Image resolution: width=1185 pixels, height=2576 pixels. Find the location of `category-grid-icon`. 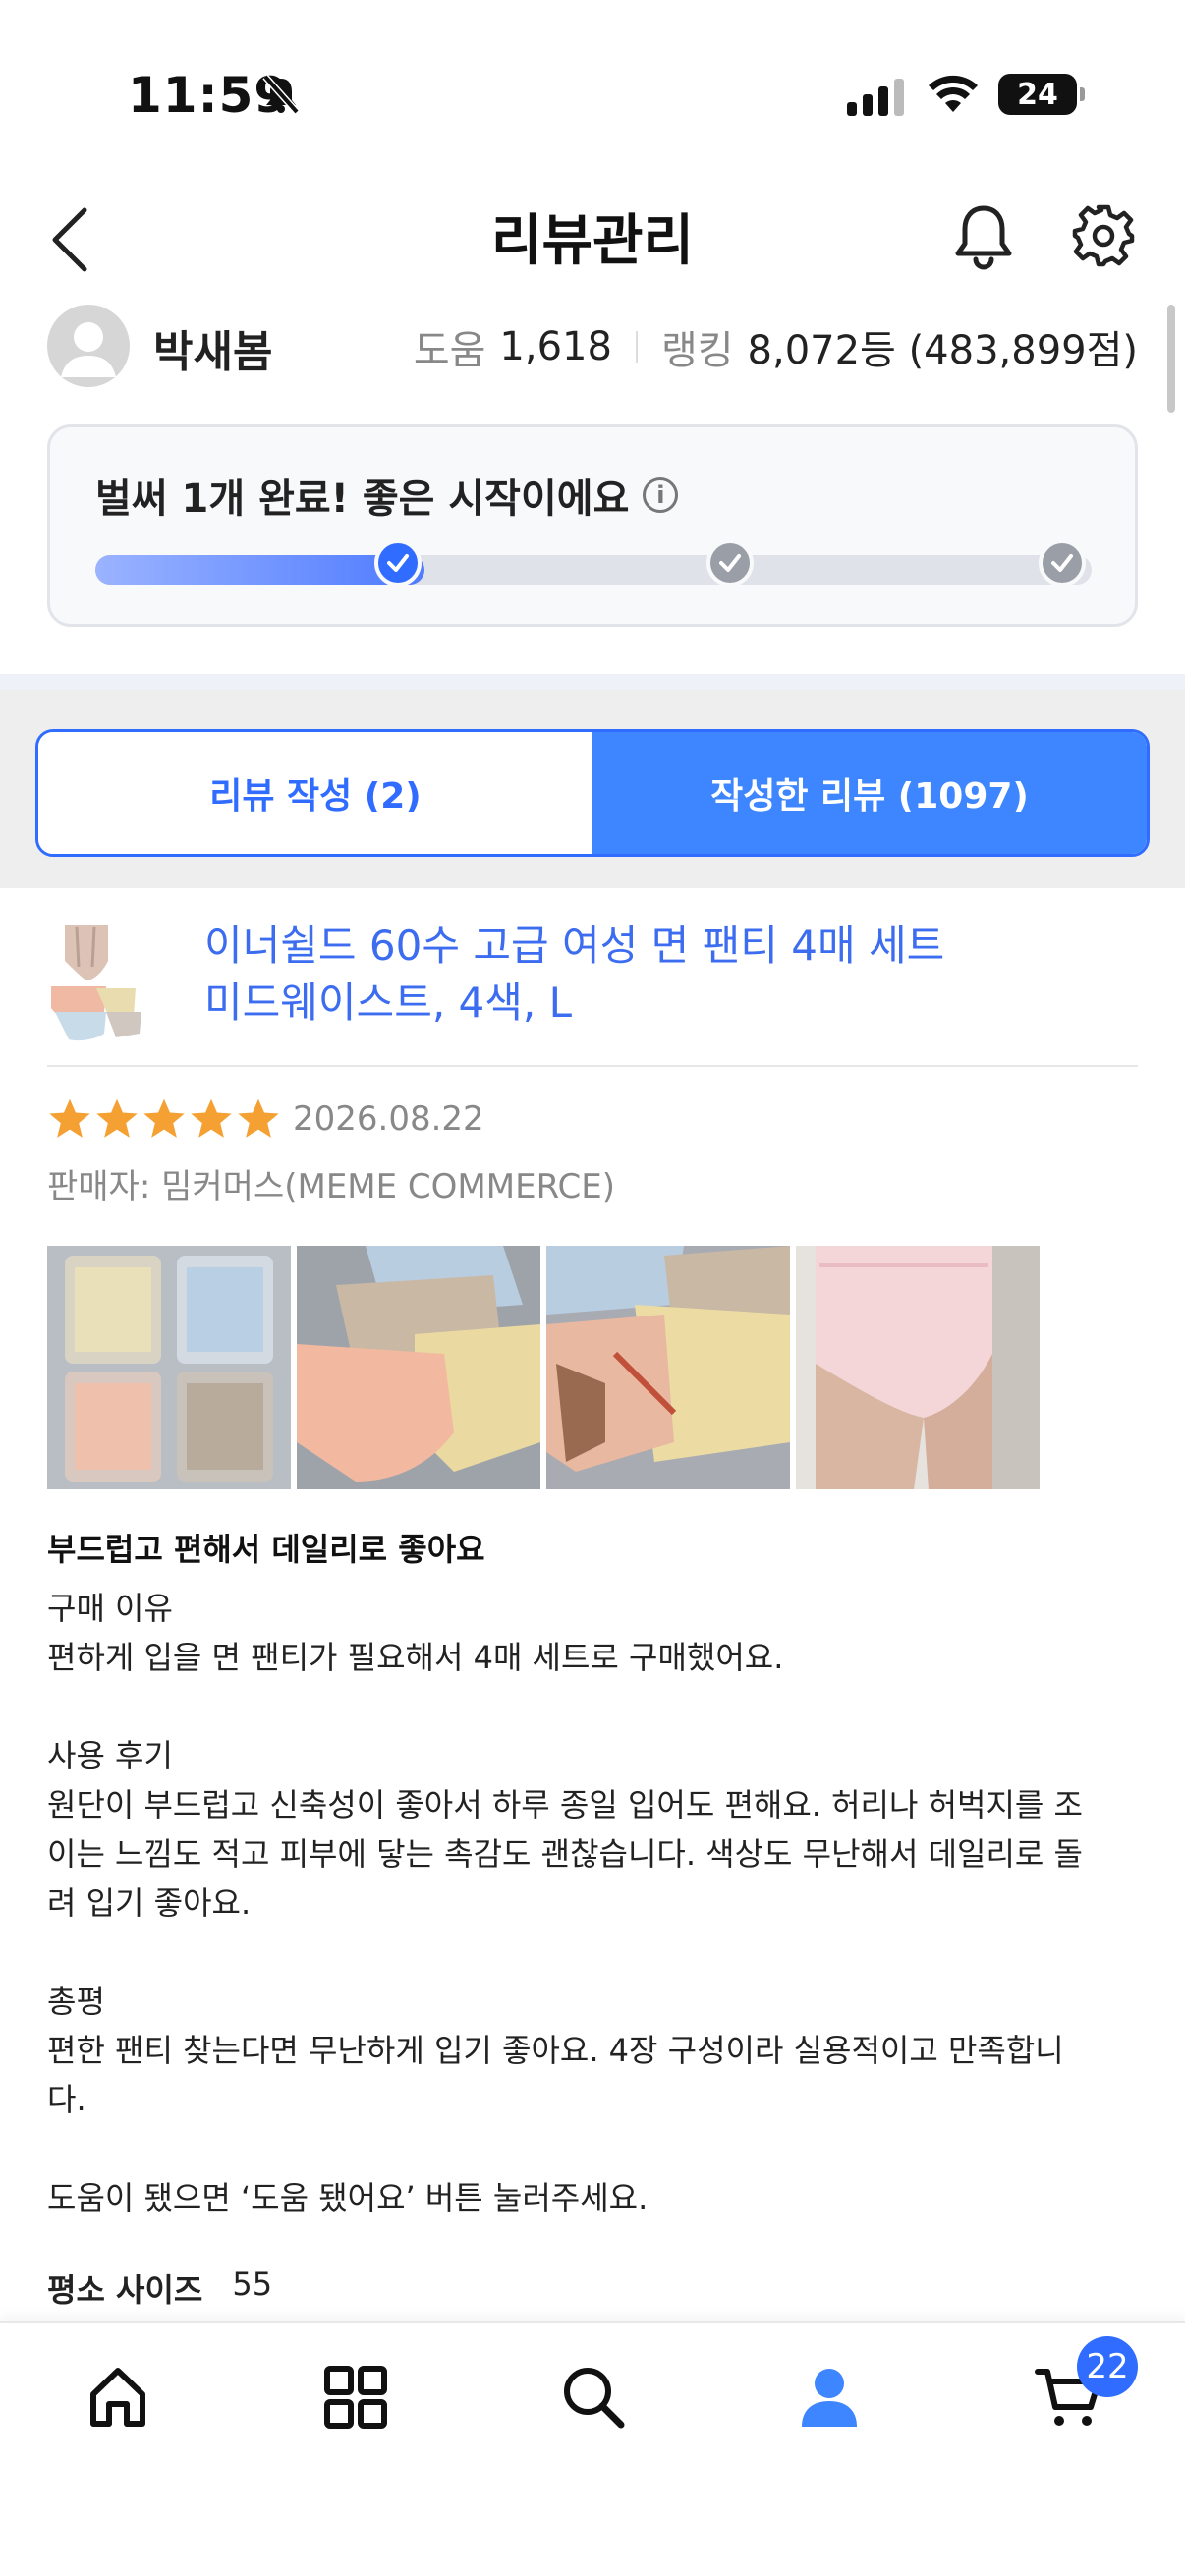

category-grid-icon is located at coordinates (355, 2397).